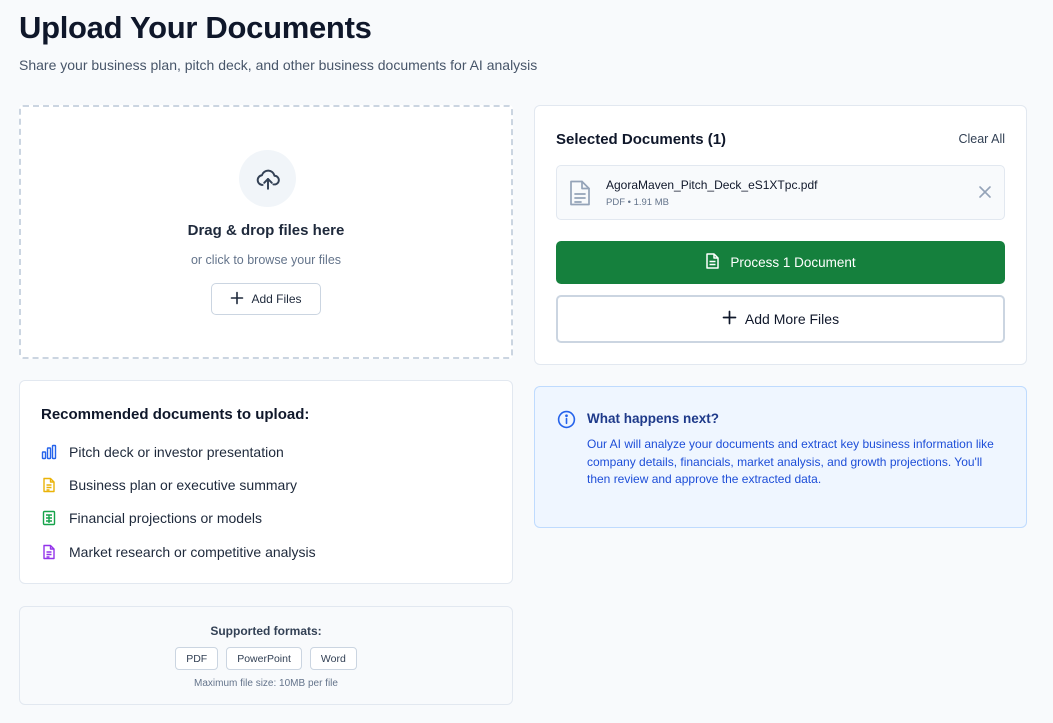  I want to click on add-more-label: Add More Files, so click(792, 319).